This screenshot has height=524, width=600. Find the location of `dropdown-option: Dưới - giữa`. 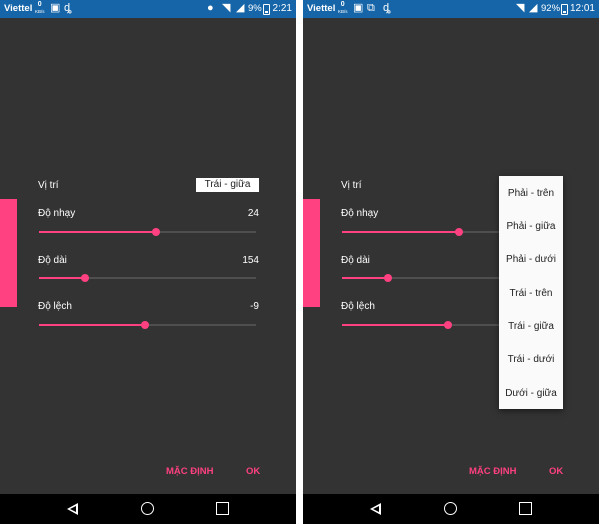

dropdown-option: Dưới - giữa is located at coordinates (531, 393).